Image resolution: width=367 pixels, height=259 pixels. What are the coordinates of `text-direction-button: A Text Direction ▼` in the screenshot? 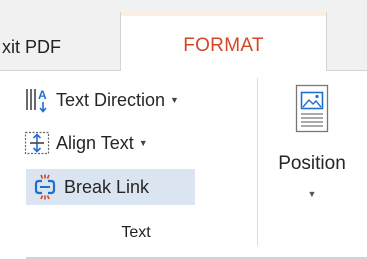 It's located at (100, 100).